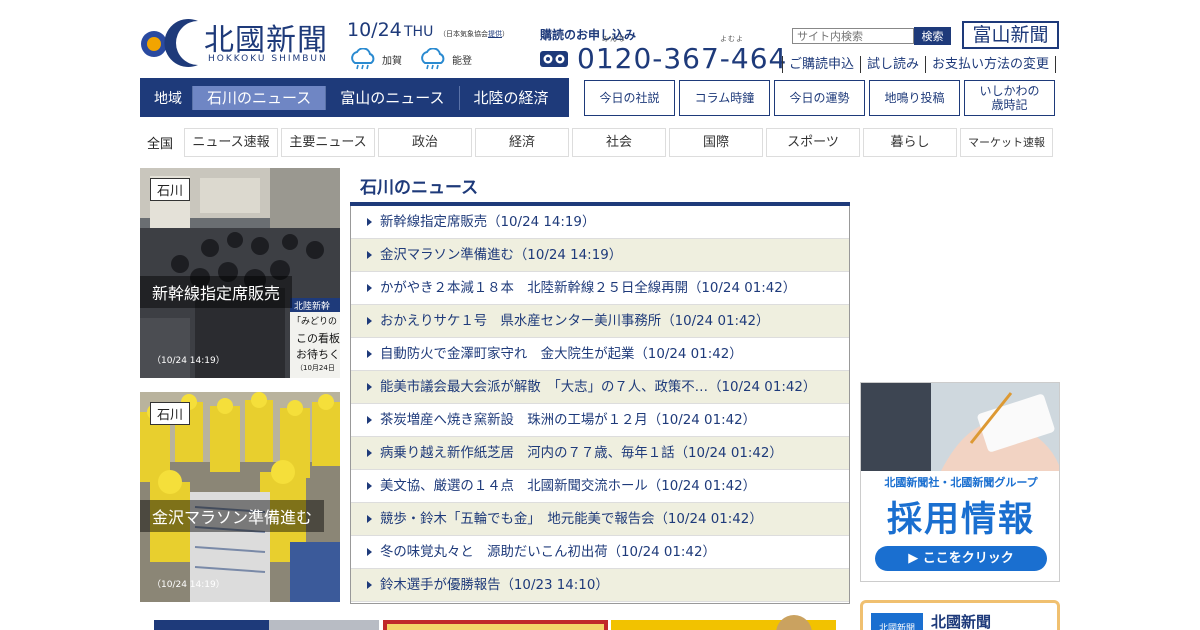 Image resolution: width=1200 pixels, height=630 pixels. I want to click on sign-text: （10月24日, so click(315, 368).